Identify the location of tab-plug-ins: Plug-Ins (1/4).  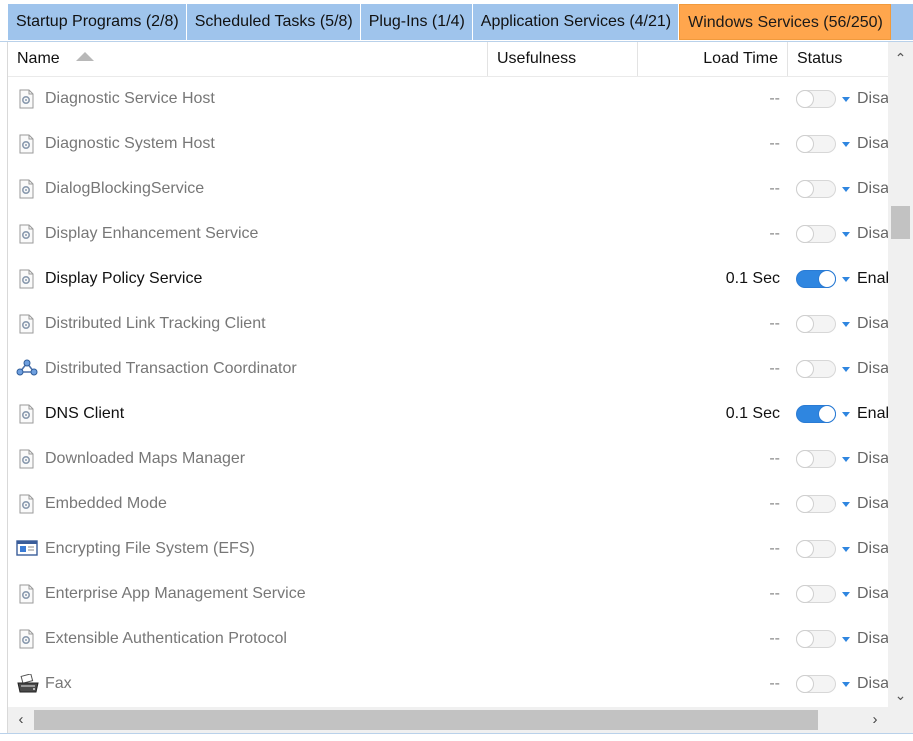
(417, 22).